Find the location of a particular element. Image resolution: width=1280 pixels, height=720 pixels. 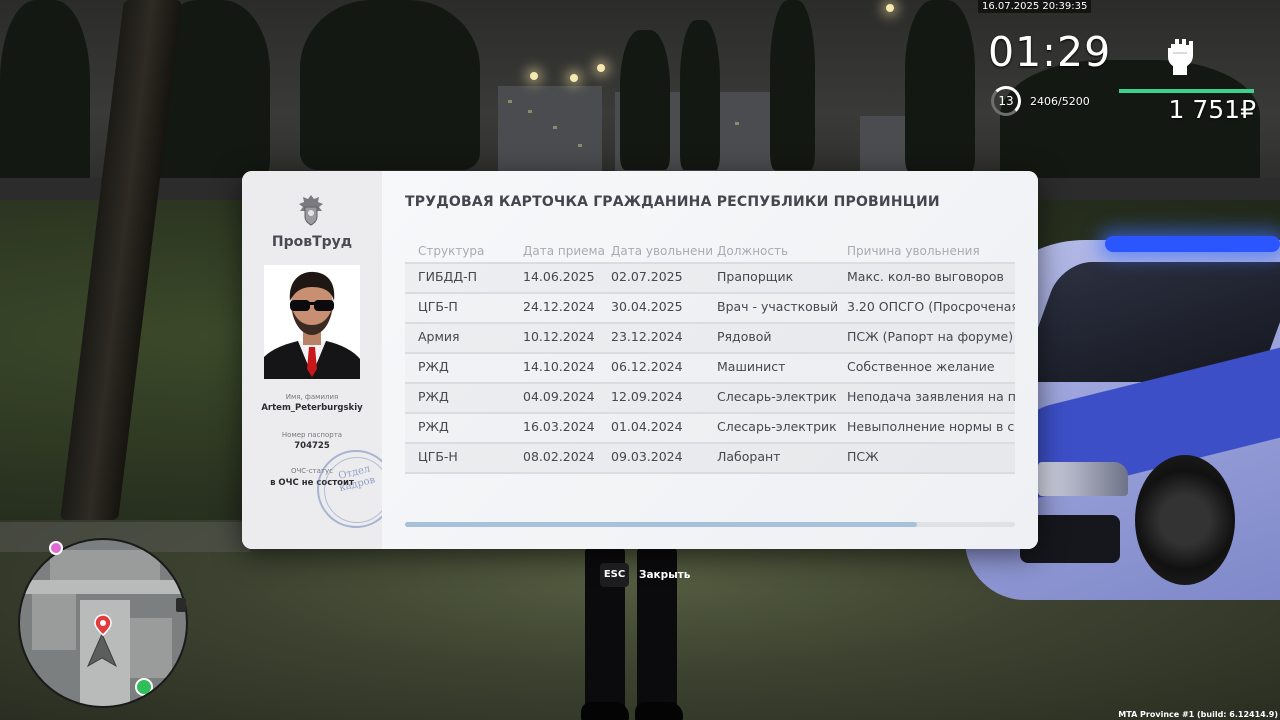

table-cell: 09.03.2024 is located at coordinates (647, 456).